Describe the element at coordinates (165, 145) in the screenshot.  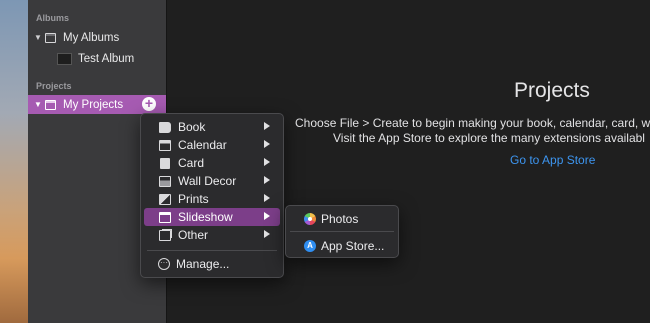
I see `calendar-icon` at that location.